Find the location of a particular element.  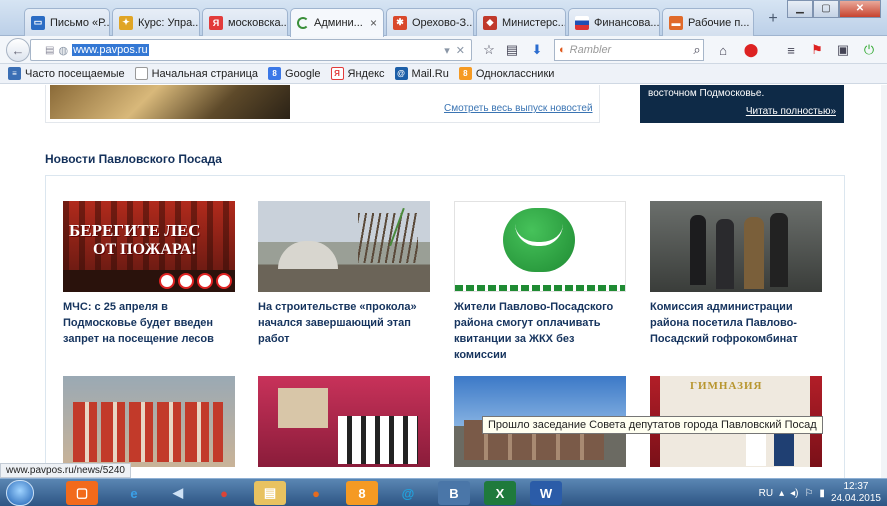

bookmark-label: Одноклассники is located at coordinates (515, 73).